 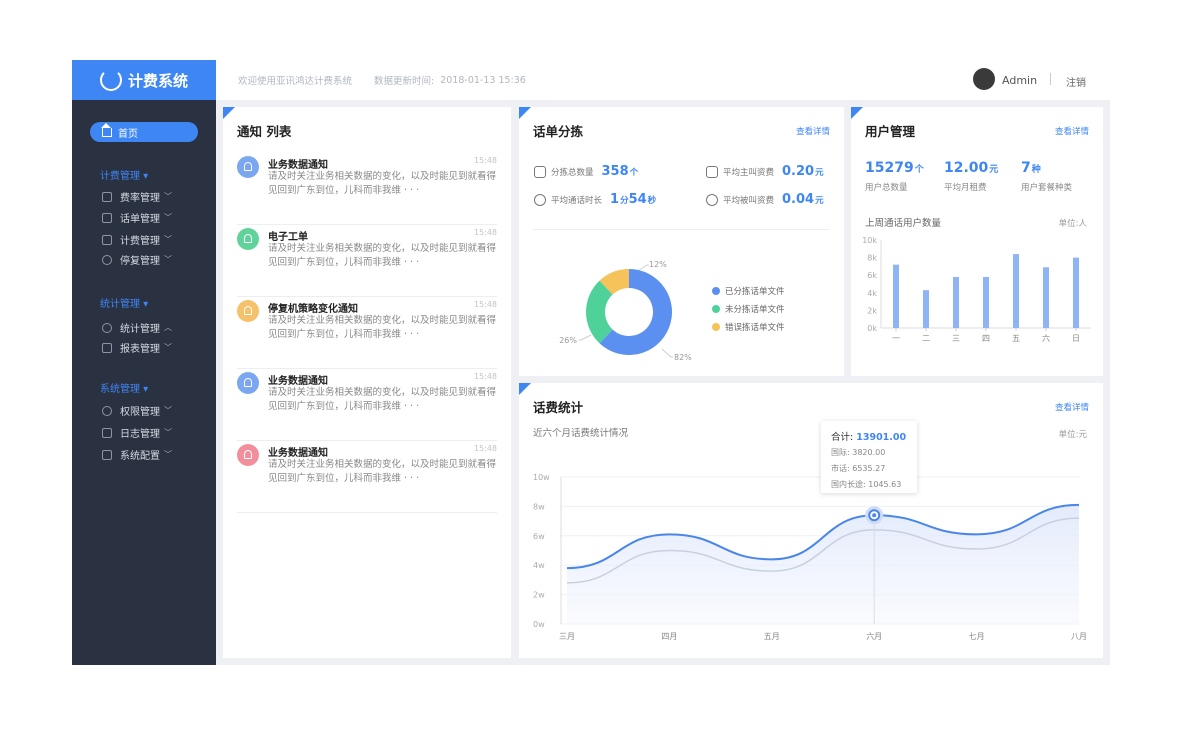 What do you see at coordinates (124, 387) in the screenshot?
I see `menu-group-system: 系统管理 ▾` at bounding box center [124, 387].